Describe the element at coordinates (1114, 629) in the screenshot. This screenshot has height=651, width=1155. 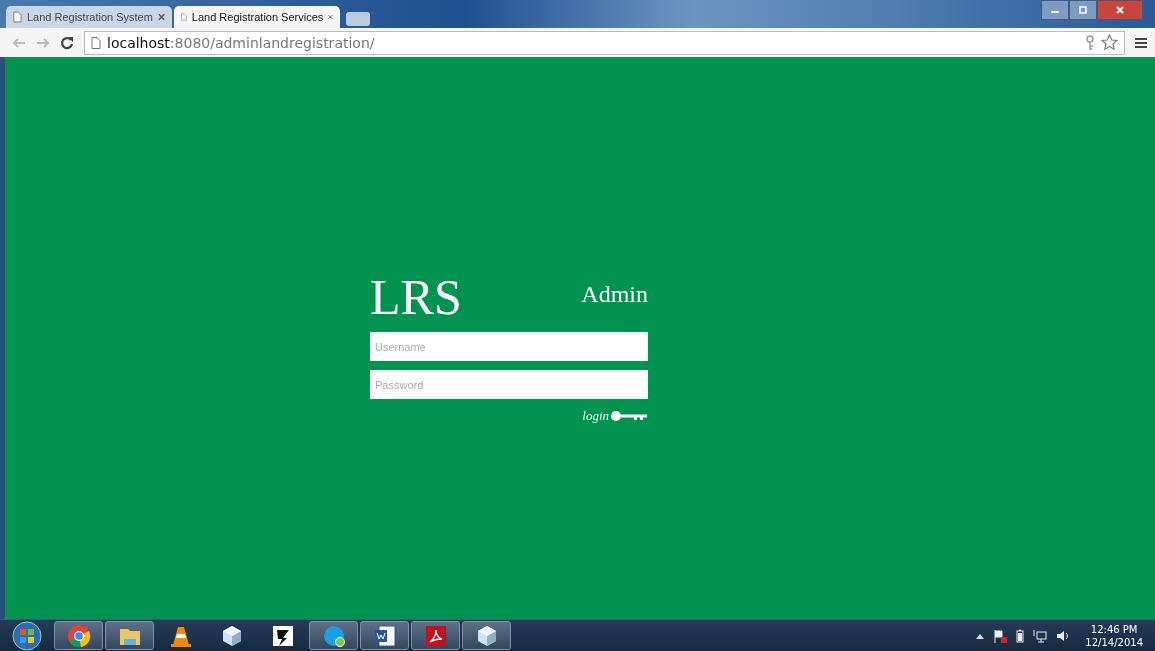
I see `clock-time: 12:46 PM` at that location.